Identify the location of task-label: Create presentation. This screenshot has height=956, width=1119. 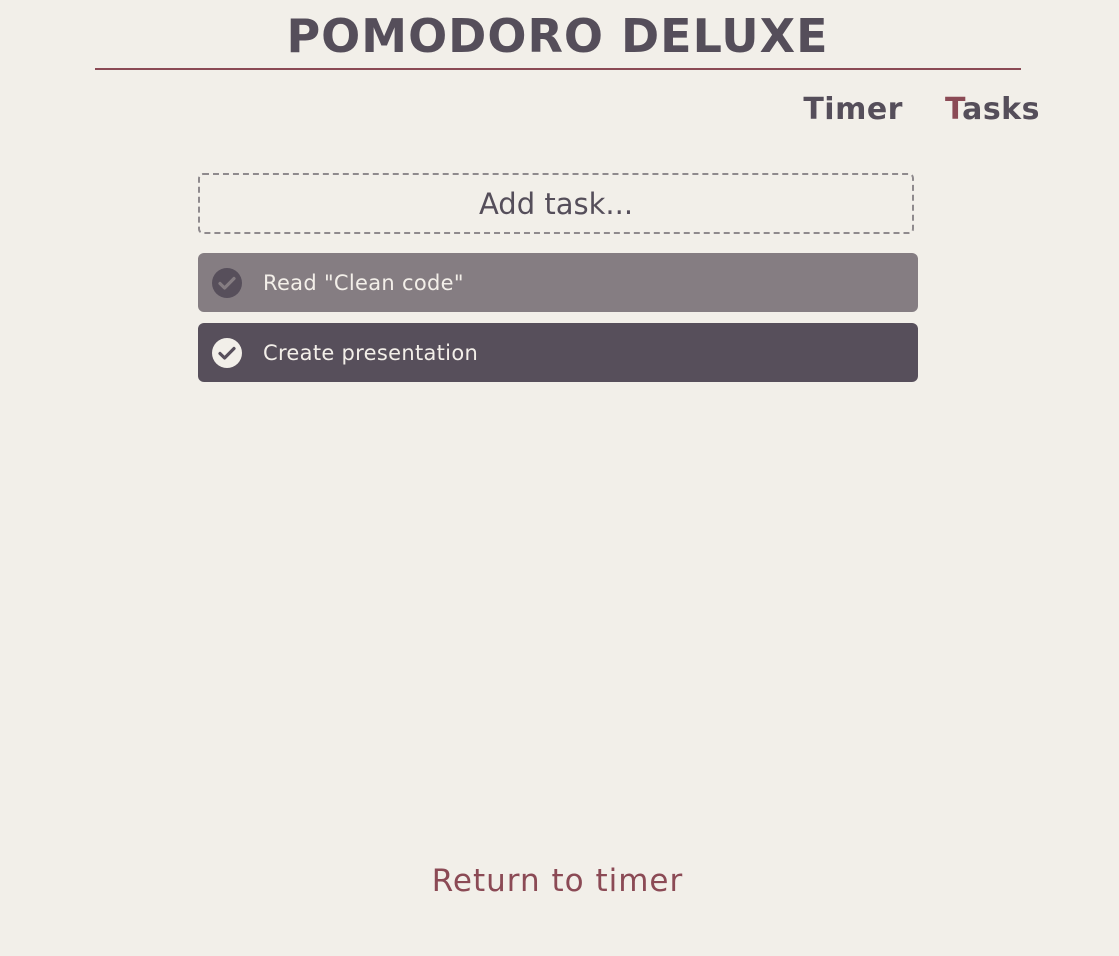
(371, 352).